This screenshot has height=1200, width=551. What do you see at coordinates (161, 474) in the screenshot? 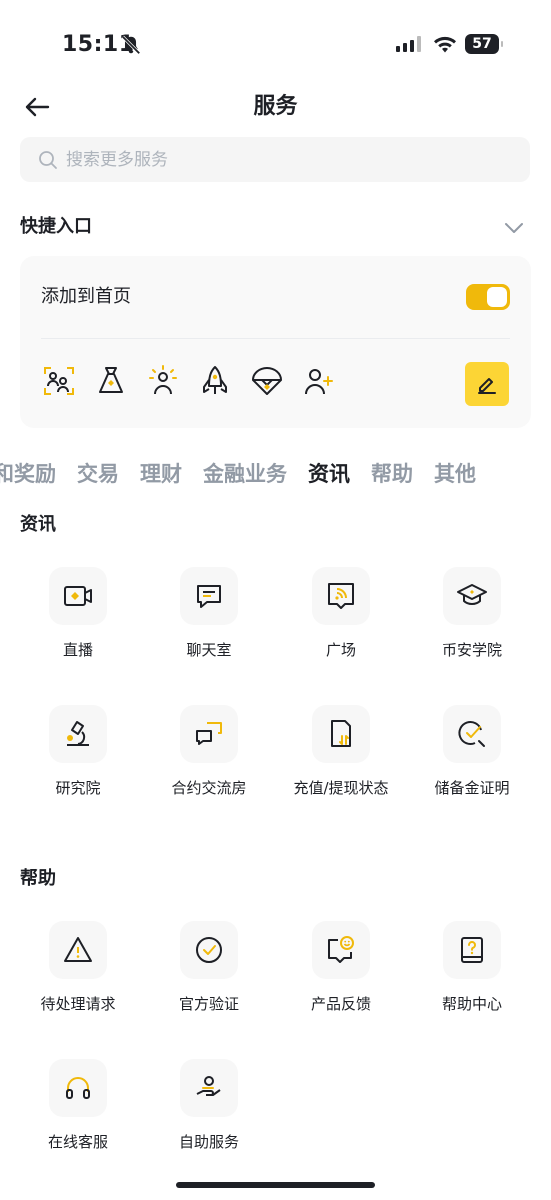
I see `tab-finance: 理财` at bounding box center [161, 474].